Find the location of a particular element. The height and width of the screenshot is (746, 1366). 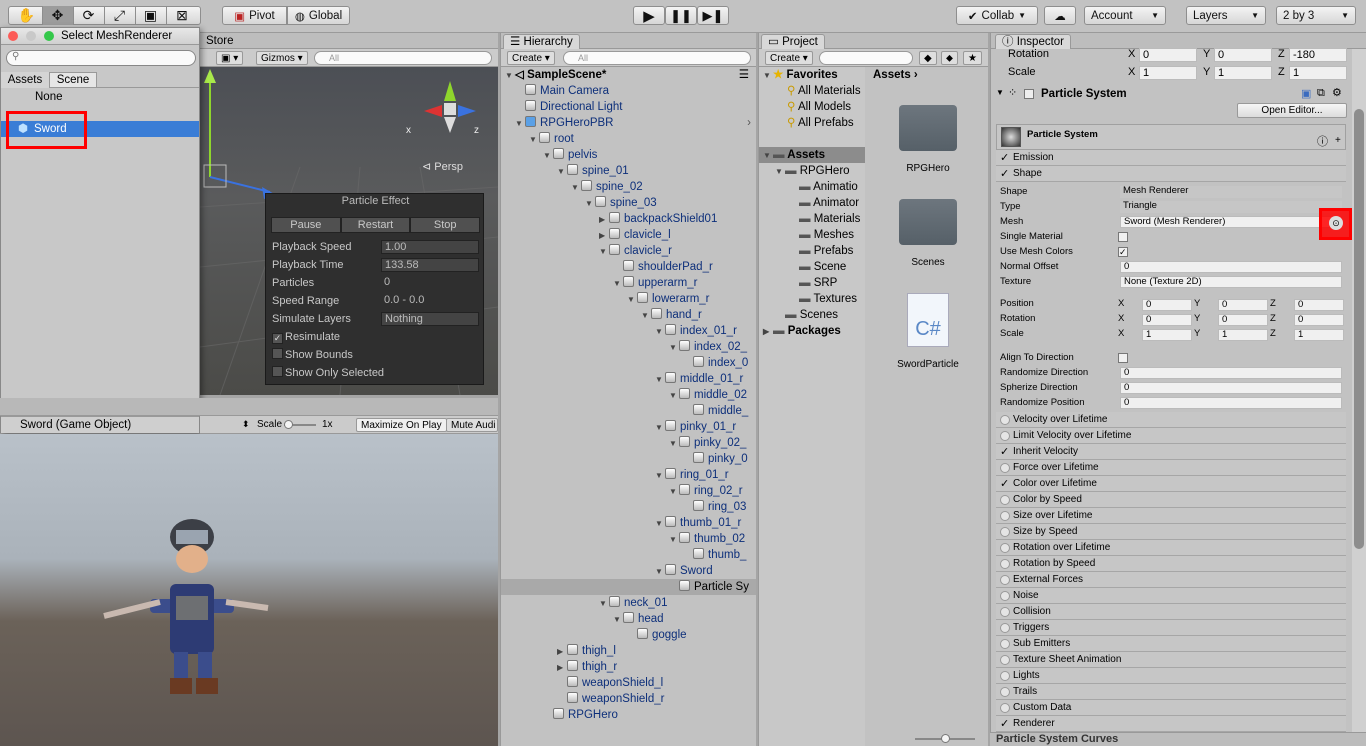

shape-y-field: 0 is located at coordinates (1243, 320).